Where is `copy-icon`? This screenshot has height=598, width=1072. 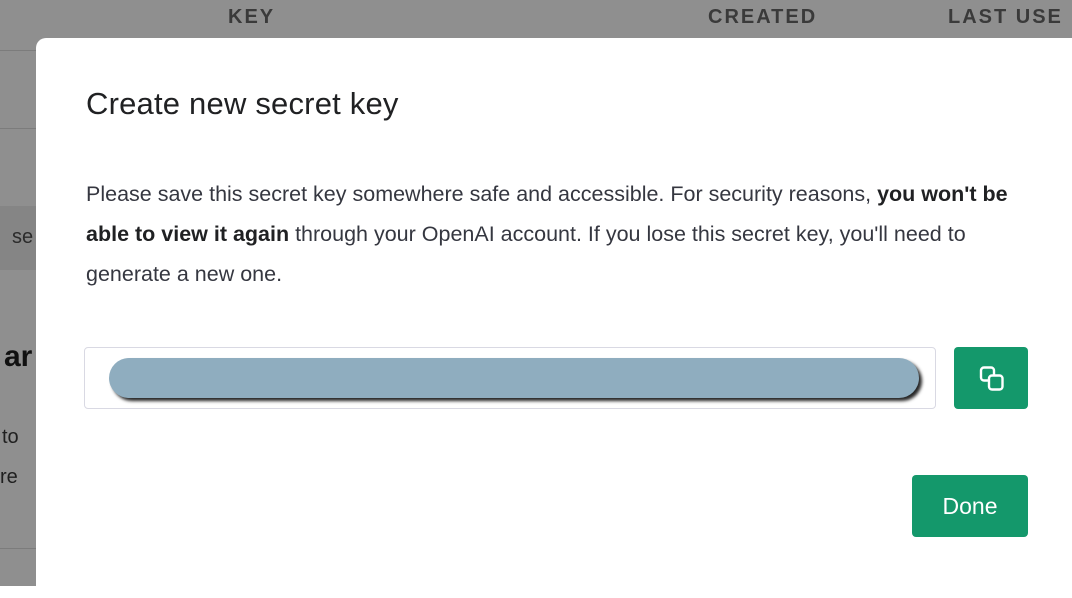
copy-icon is located at coordinates (991, 378).